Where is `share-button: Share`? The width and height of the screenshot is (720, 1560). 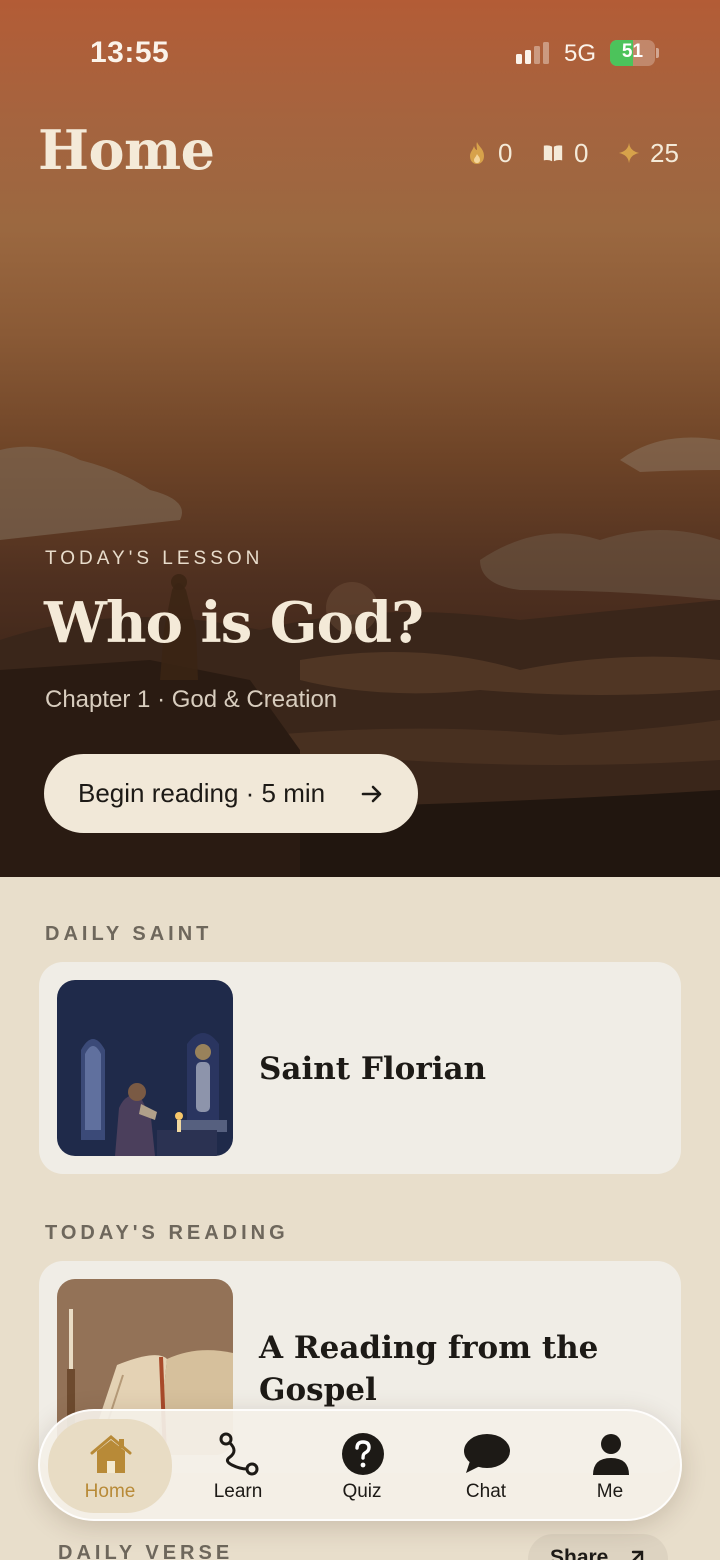
share-button: Share is located at coordinates (598, 1547).